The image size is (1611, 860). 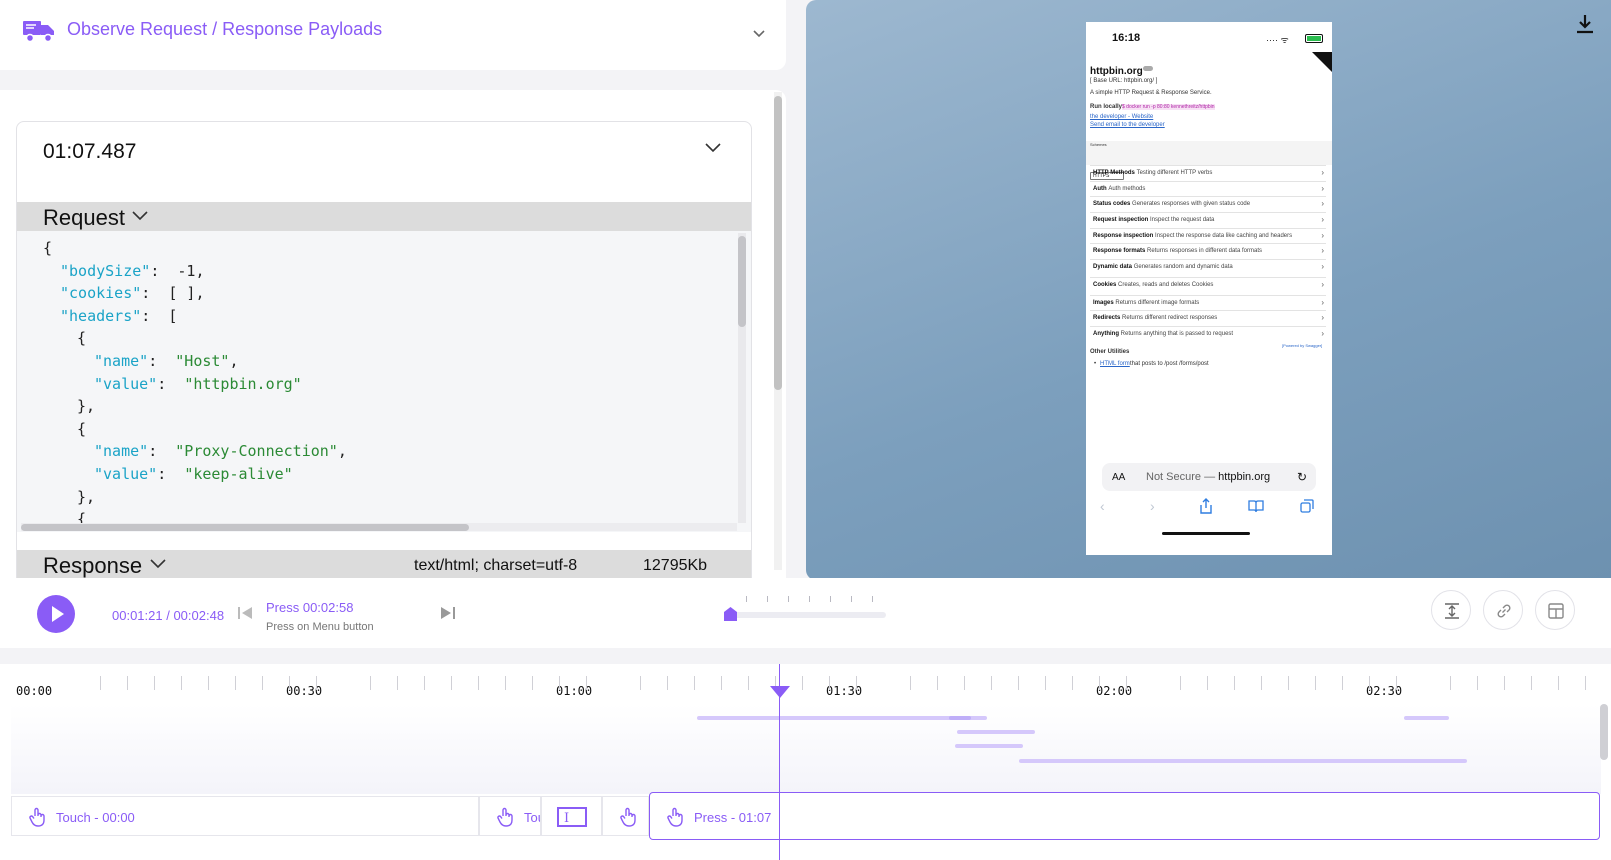 I want to click on hand-pointer-icon, so click(x=675, y=817).